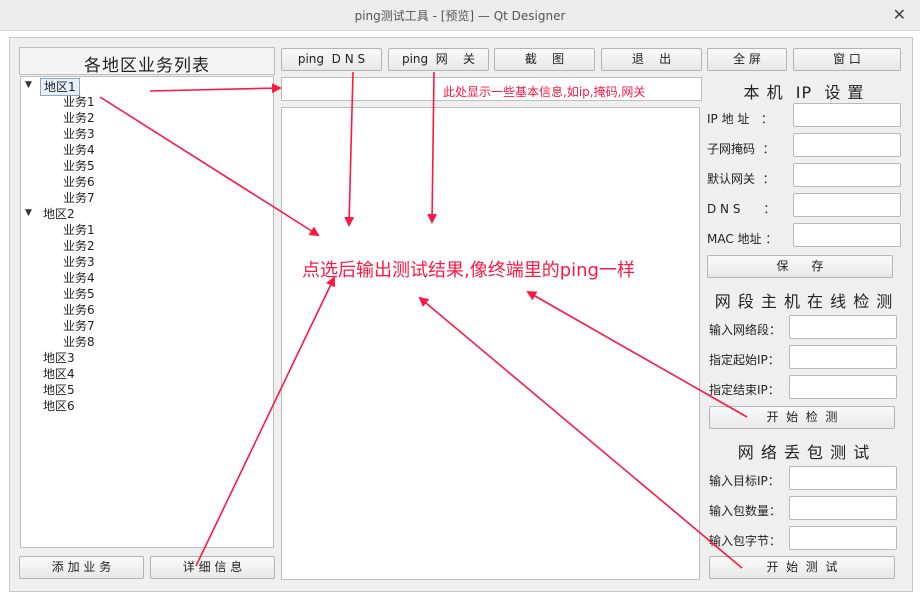 The width and height of the screenshot is (920, 599). What do you see at coordinates (147, 66) in the screenshot?
I see `region-list-title: 各地区业务列表` at bounding box center [147, 66].